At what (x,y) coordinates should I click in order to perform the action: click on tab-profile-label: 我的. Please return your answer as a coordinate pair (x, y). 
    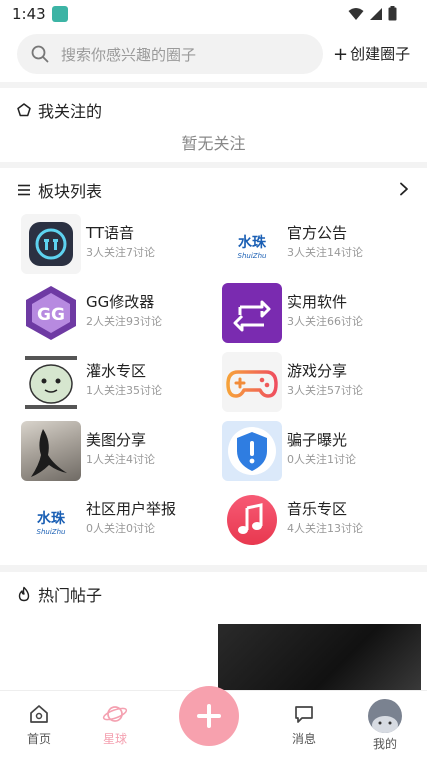
    Looking at the image, I should click on (384, 744).